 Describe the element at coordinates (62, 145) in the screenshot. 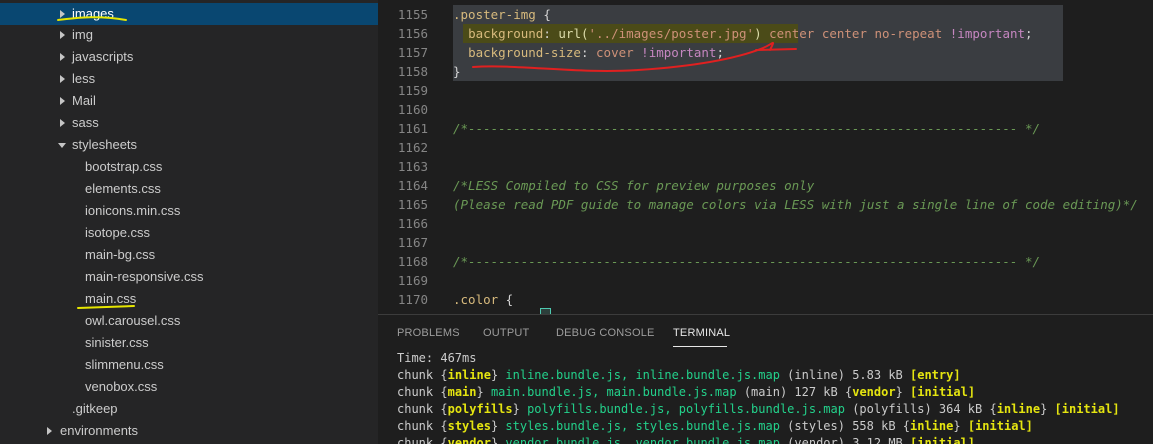

I see `chevron-down-icon` at that location.